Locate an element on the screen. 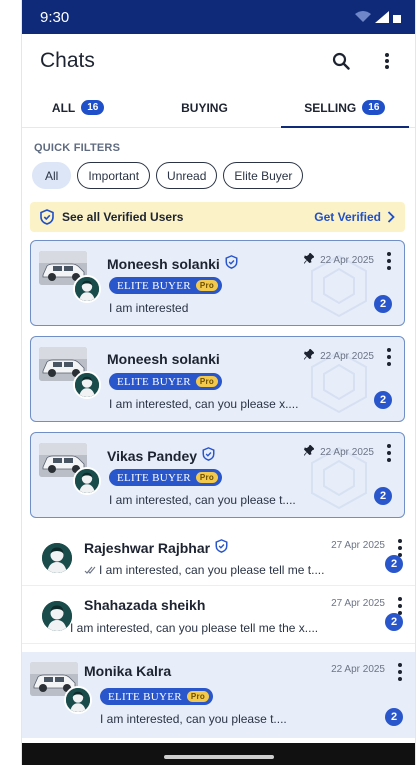 The width and height of the screenshot is (417, 765). get-verified-link: Get Verified is located at coordinates (354, 217).